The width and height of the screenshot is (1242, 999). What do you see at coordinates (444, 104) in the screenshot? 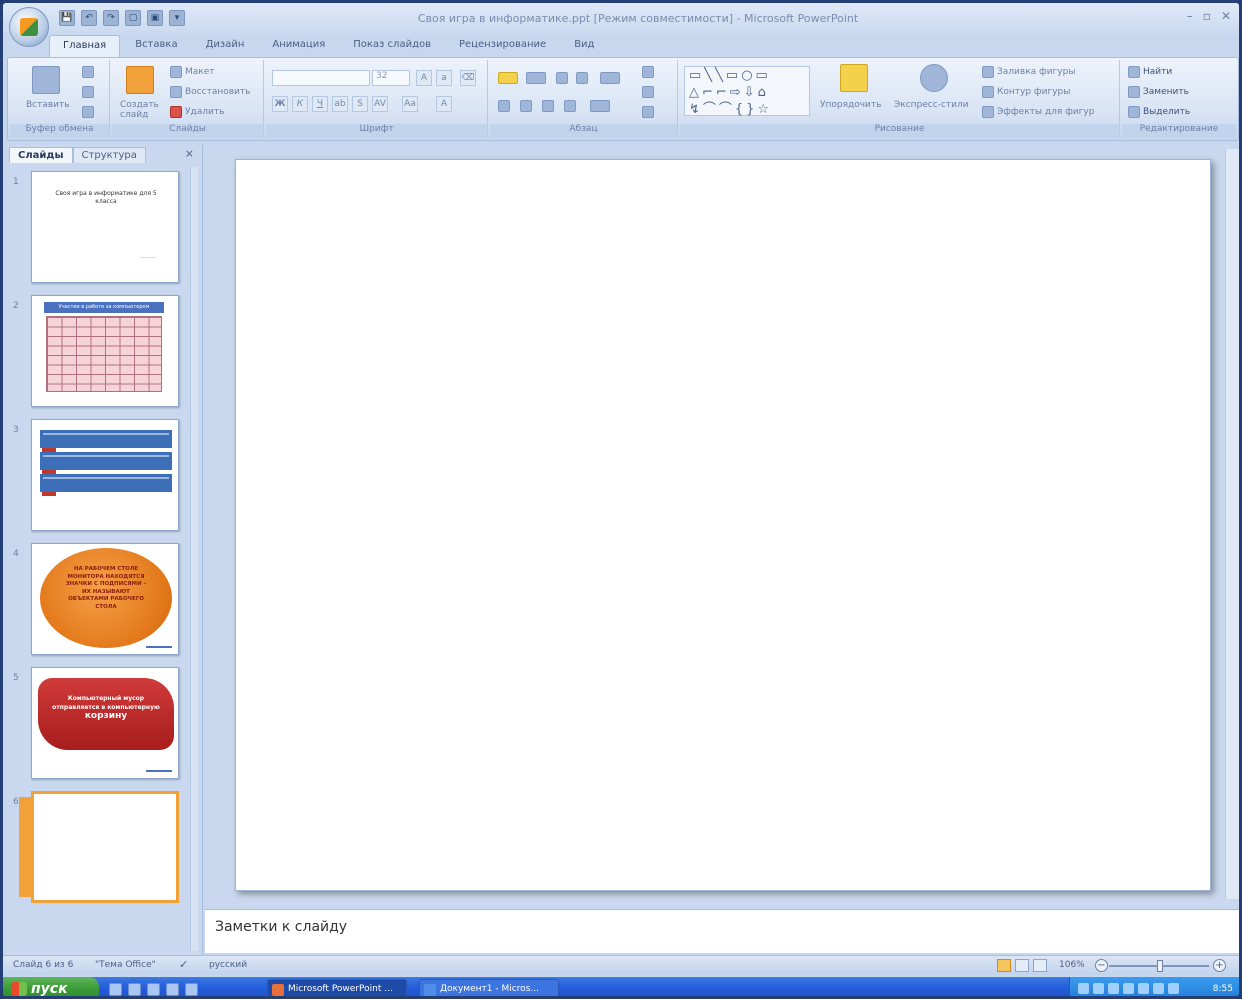
I see `font-color-icon: A` at bounding box center [444, 104].